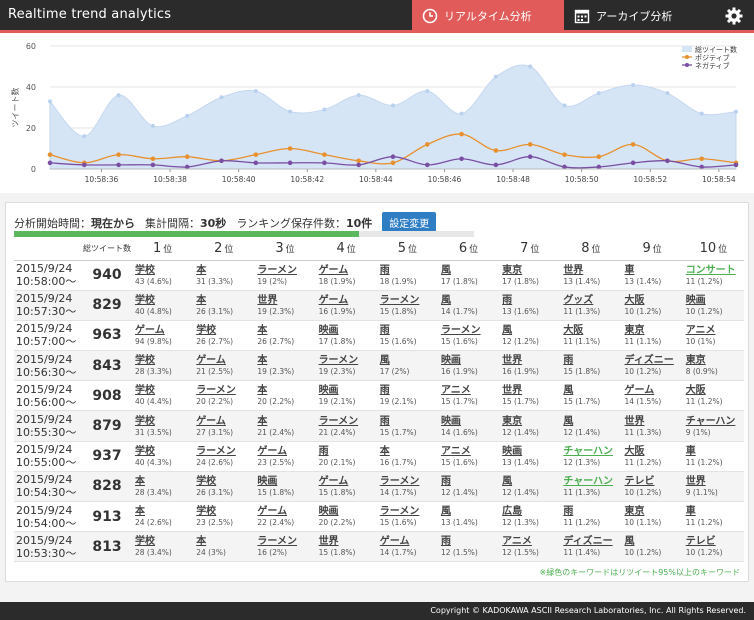  Describe the element at coordinates (488, 15) in the screenshot. I see `tab-realtime: リアルタイム分析` at that location.